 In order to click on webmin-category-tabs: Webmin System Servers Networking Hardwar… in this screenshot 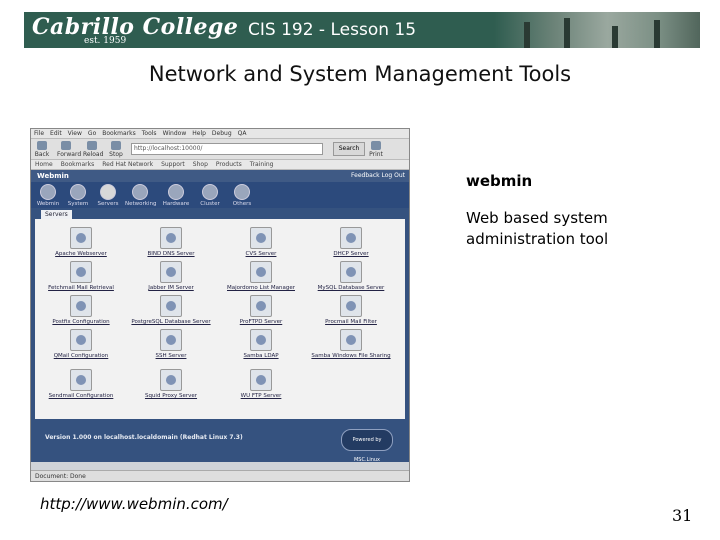, I will do `click(220, 196)`.